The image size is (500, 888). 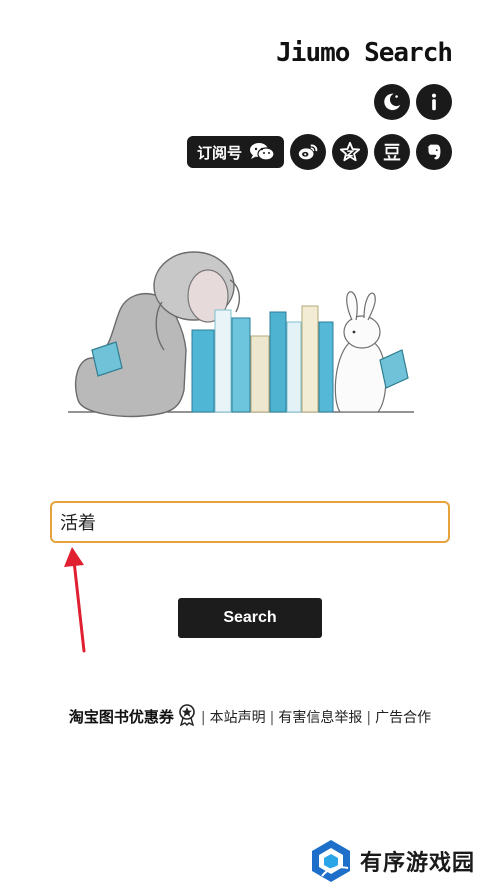 What do you see at coordinates (403, 718) in the screenshot?
I see `ad-cooperation-link: 广告合作` at bounding box center [403, 718].